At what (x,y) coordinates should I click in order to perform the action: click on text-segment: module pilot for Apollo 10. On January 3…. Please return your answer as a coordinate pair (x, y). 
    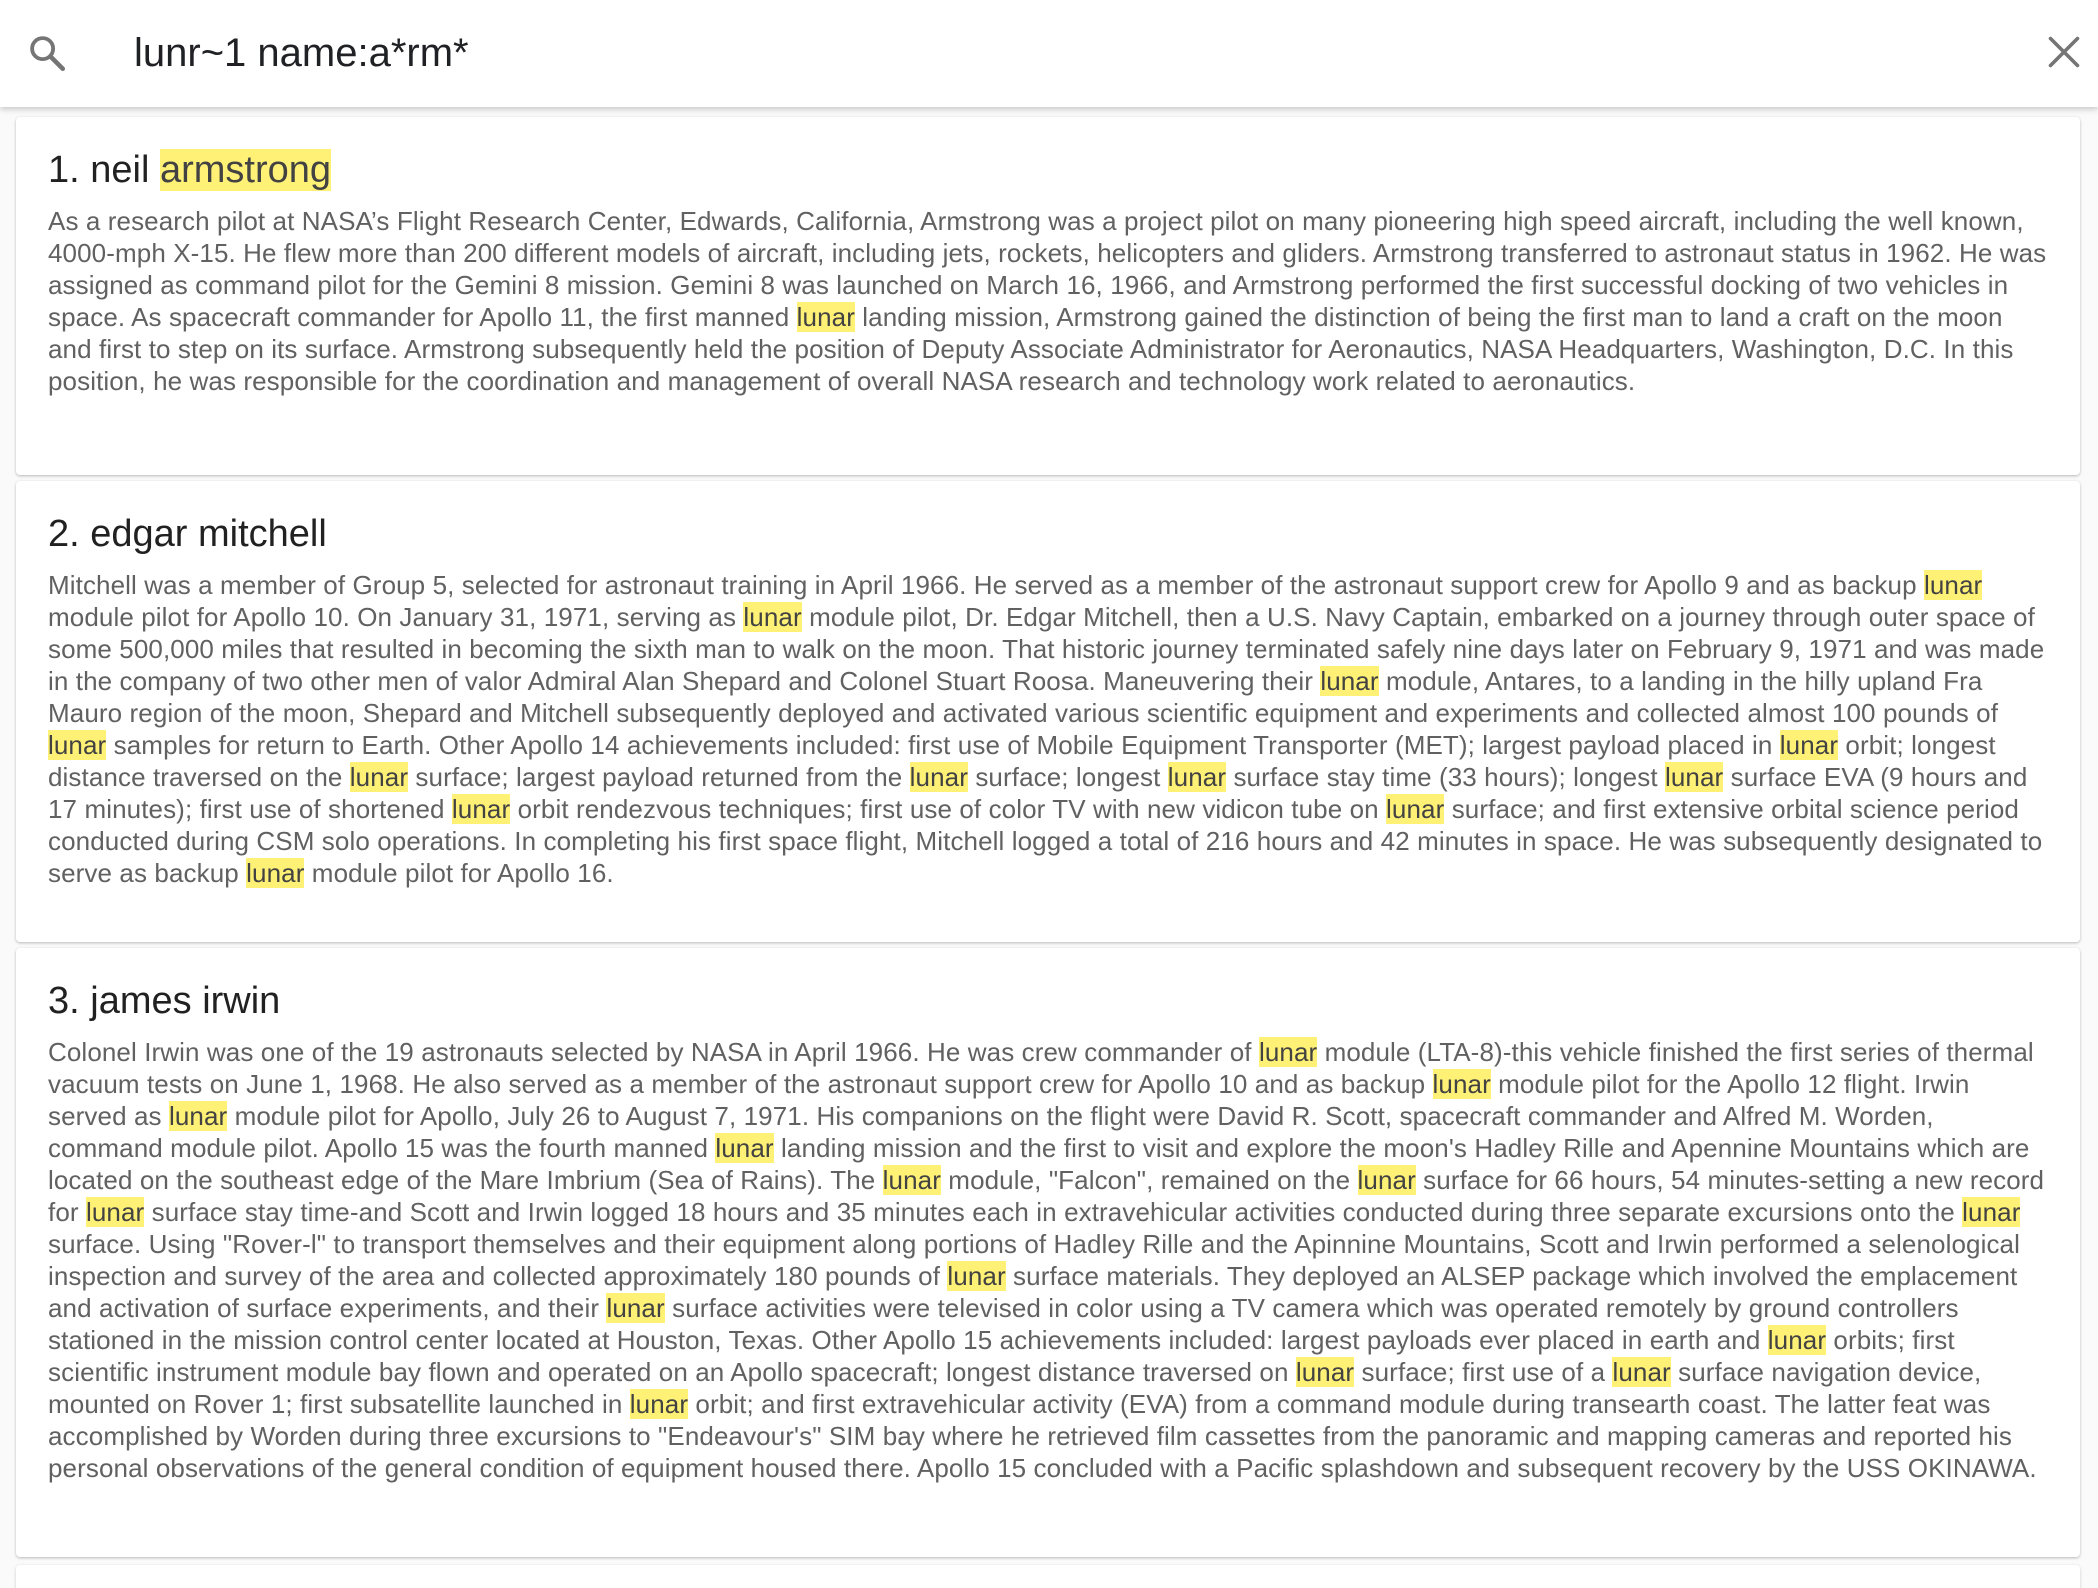
    Looking at the image, I should click on (396, 617).